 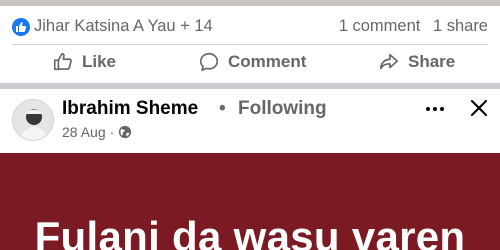 I want to click on comment-count-link: 1 comment, so click(x=380, y=26).